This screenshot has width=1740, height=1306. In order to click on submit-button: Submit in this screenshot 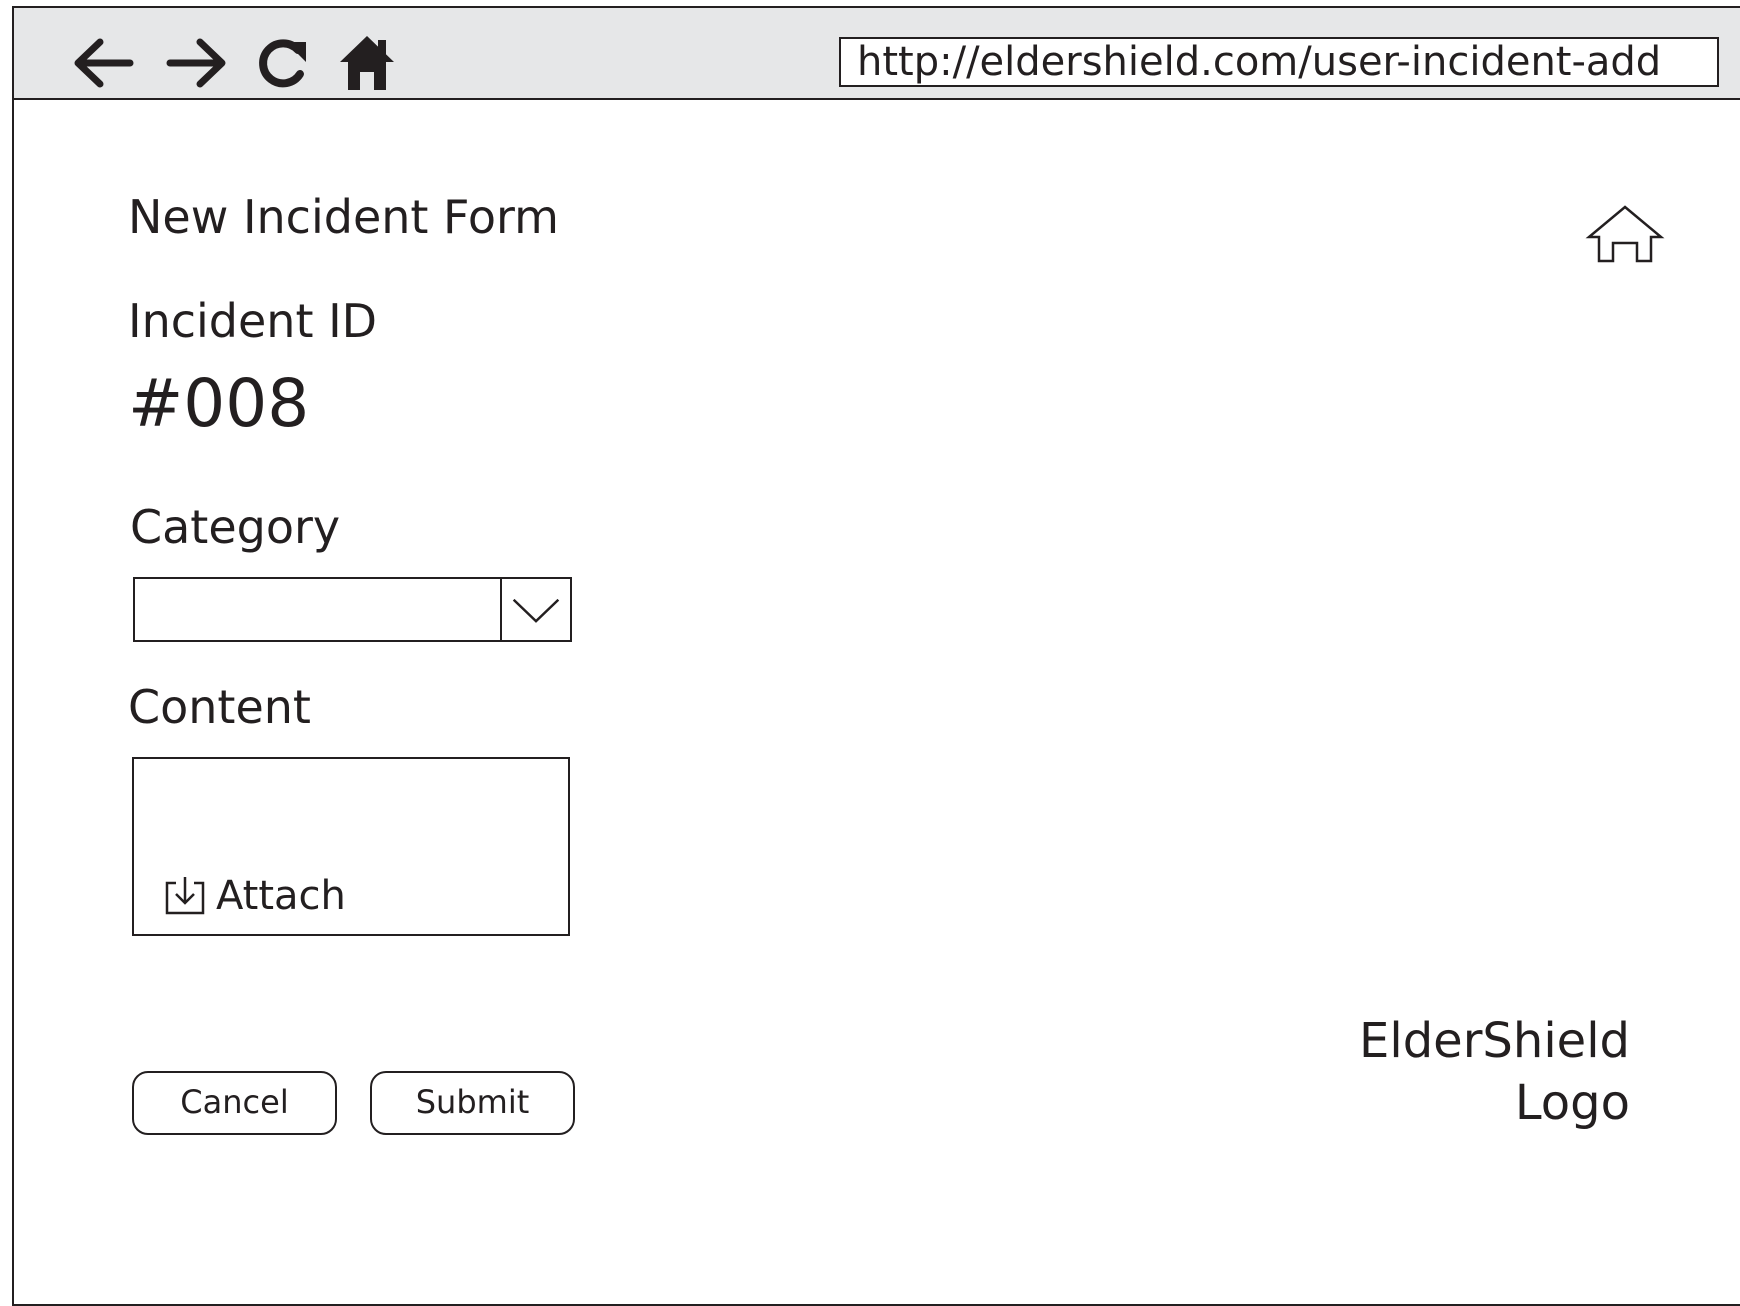, I will do `click(472, 1103)`.